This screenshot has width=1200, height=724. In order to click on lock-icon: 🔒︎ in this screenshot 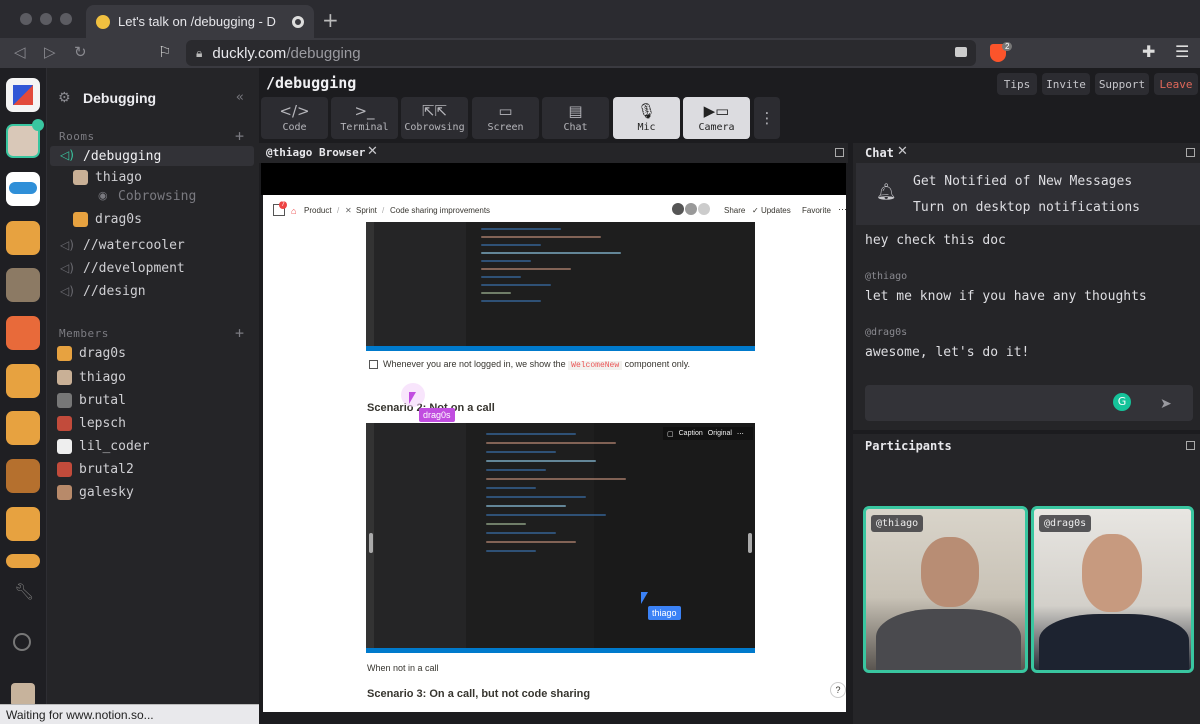, I will do `click(199, 52)`.